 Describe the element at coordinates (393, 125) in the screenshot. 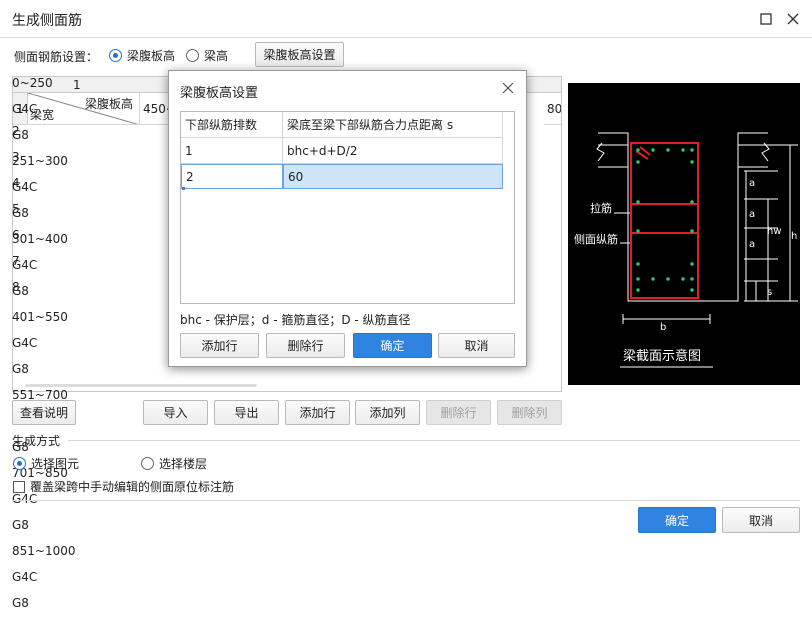

I see `table-header-cell: 梁底至梁下部纵筋合力点距离 s` at that location.